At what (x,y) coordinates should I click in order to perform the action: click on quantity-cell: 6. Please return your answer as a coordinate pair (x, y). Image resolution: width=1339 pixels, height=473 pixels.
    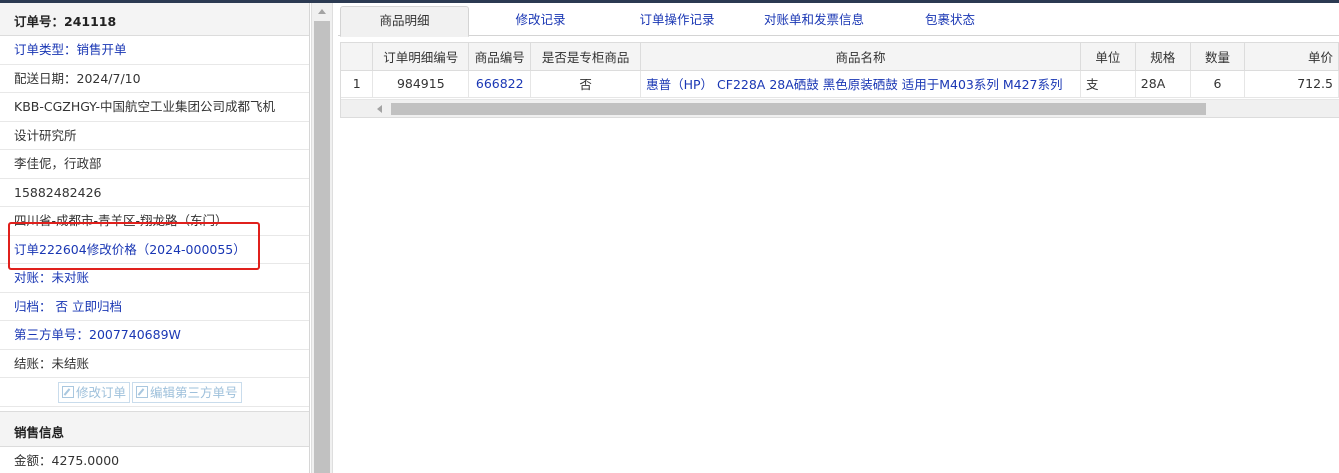
    Looking at the image, I should click on (1218, 84).